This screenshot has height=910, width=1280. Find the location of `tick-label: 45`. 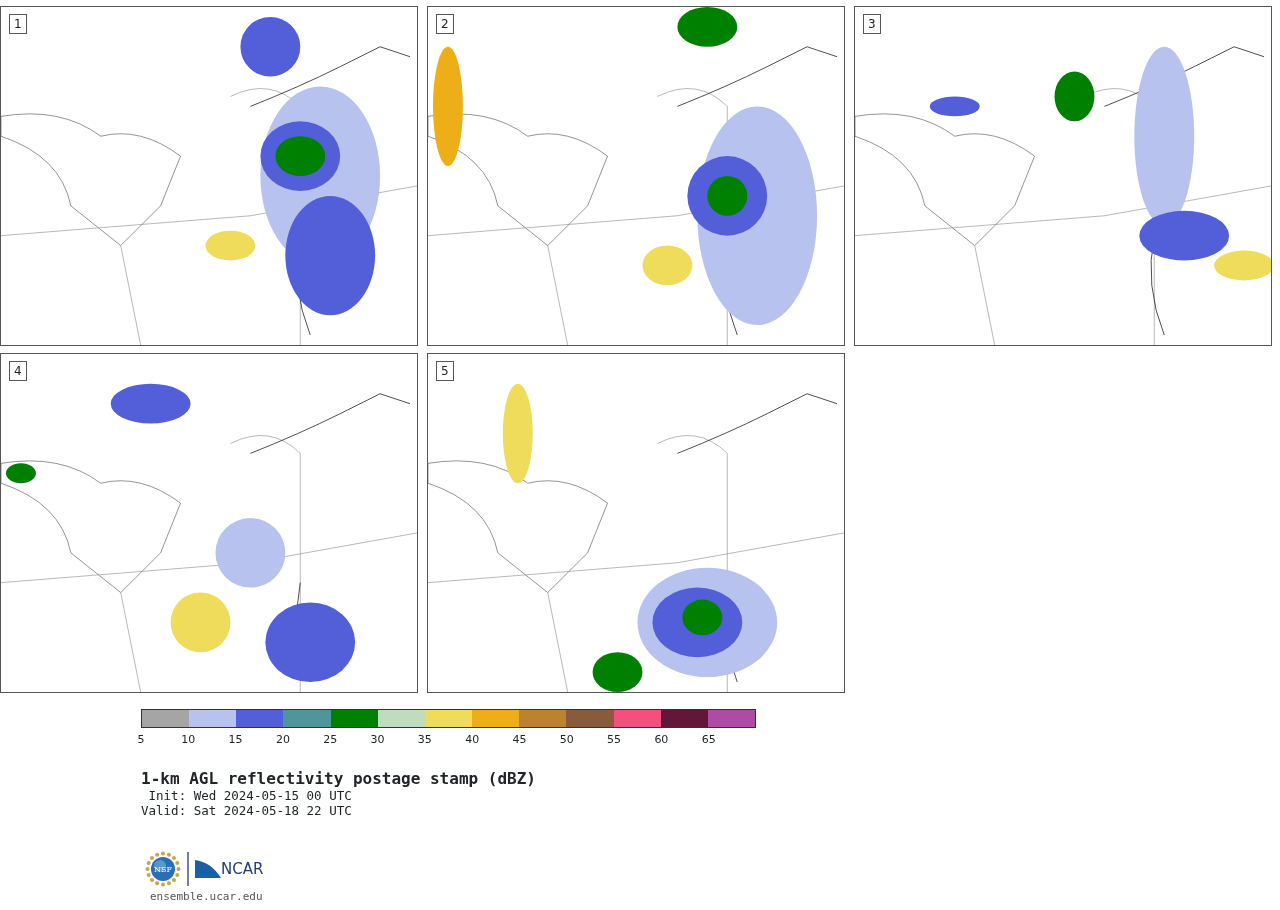

tick-label: 45 is located at coordinates (519, 739).